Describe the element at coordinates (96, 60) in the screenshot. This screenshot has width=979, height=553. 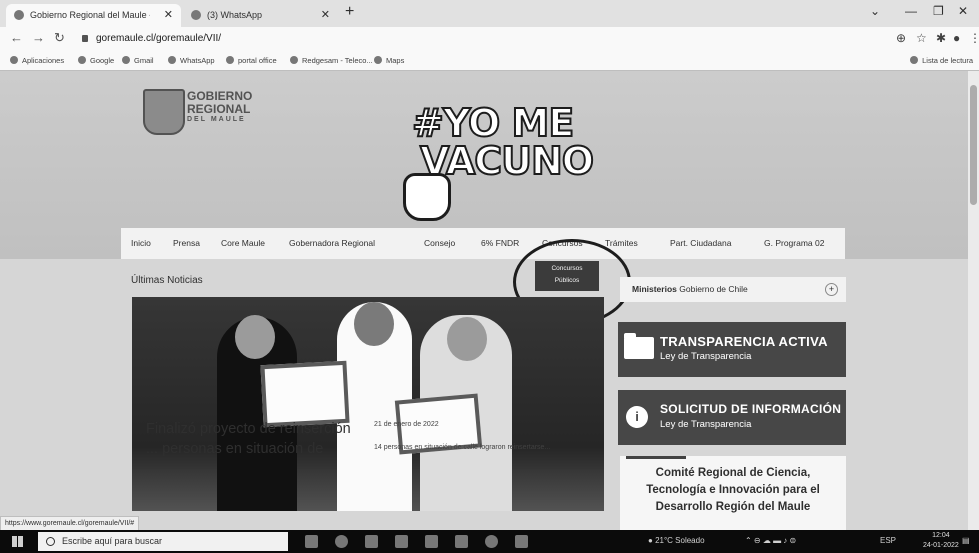
I see `bookmark-google: Google` at that location.